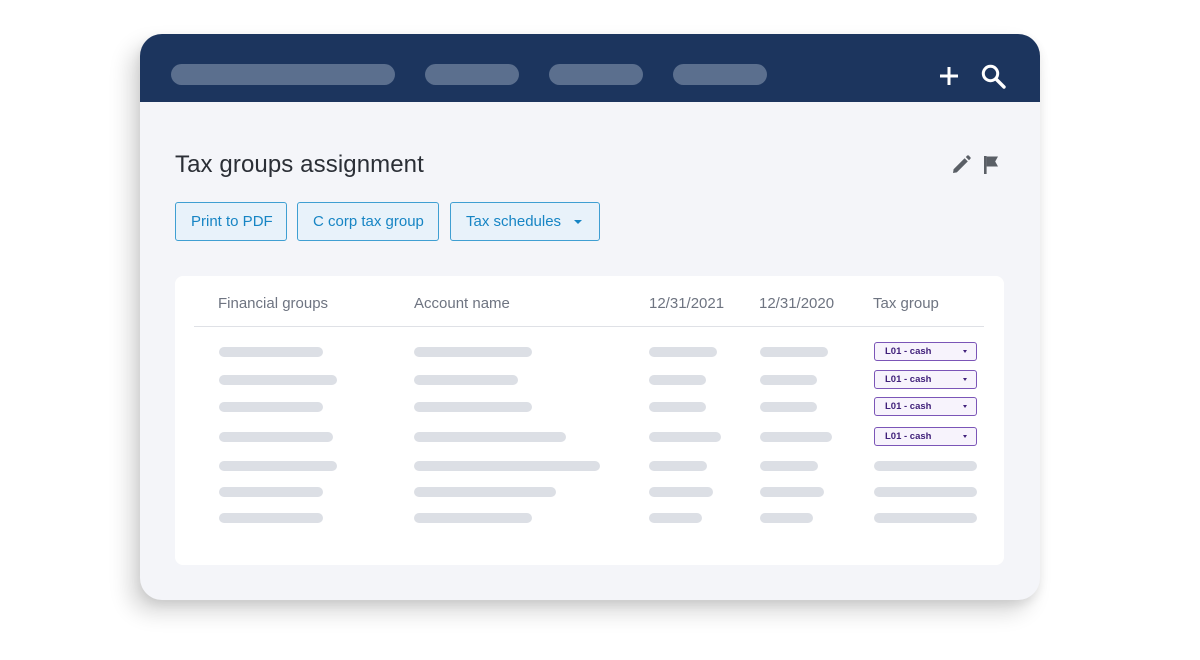 The width and height of the screenshot is (1200, 660). I want to click on tax-schedules-dropdown: Tax schedules, so click(525, 221).